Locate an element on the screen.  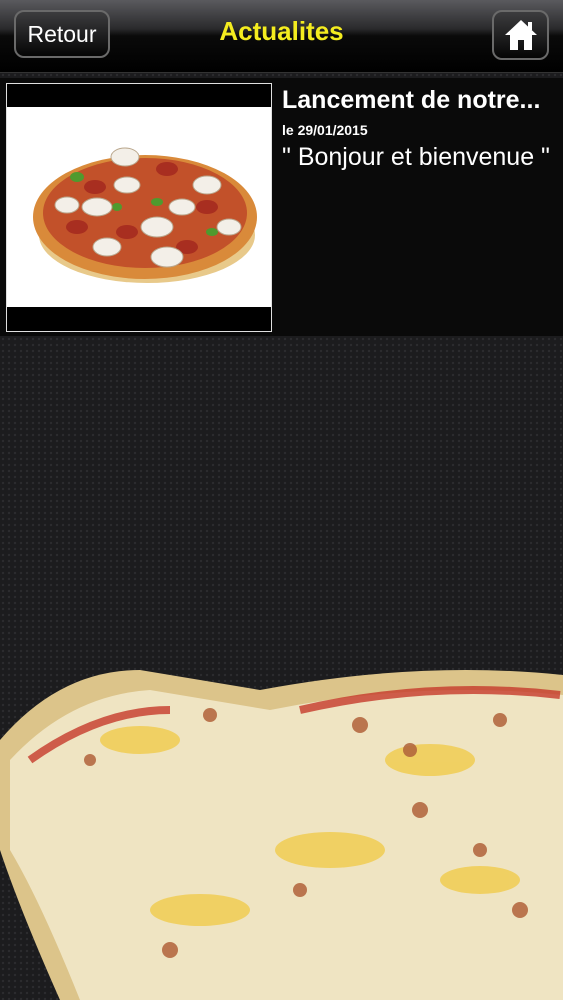
top-bar: Retour Actualites is located at coordinates (281, 36).